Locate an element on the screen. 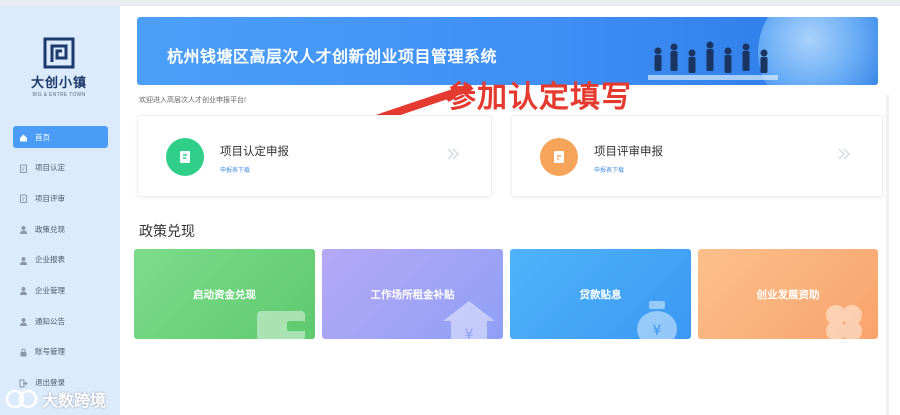 This screenshot has height=415, width=900. card-project-review: 项目评审申报 申报表下载 is located at coordinates (697, 156).